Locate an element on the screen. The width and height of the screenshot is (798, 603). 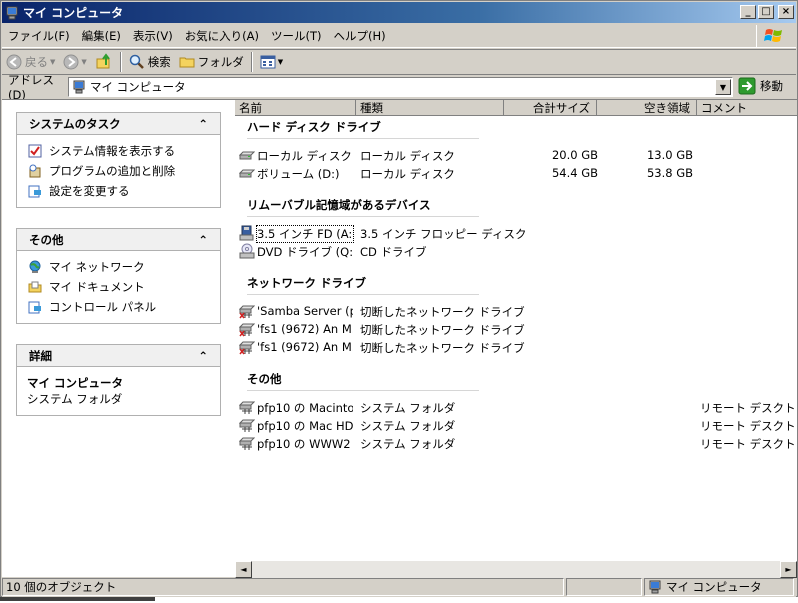
views-dropdown-icon: ▼ is located at coordinates (280, 62).